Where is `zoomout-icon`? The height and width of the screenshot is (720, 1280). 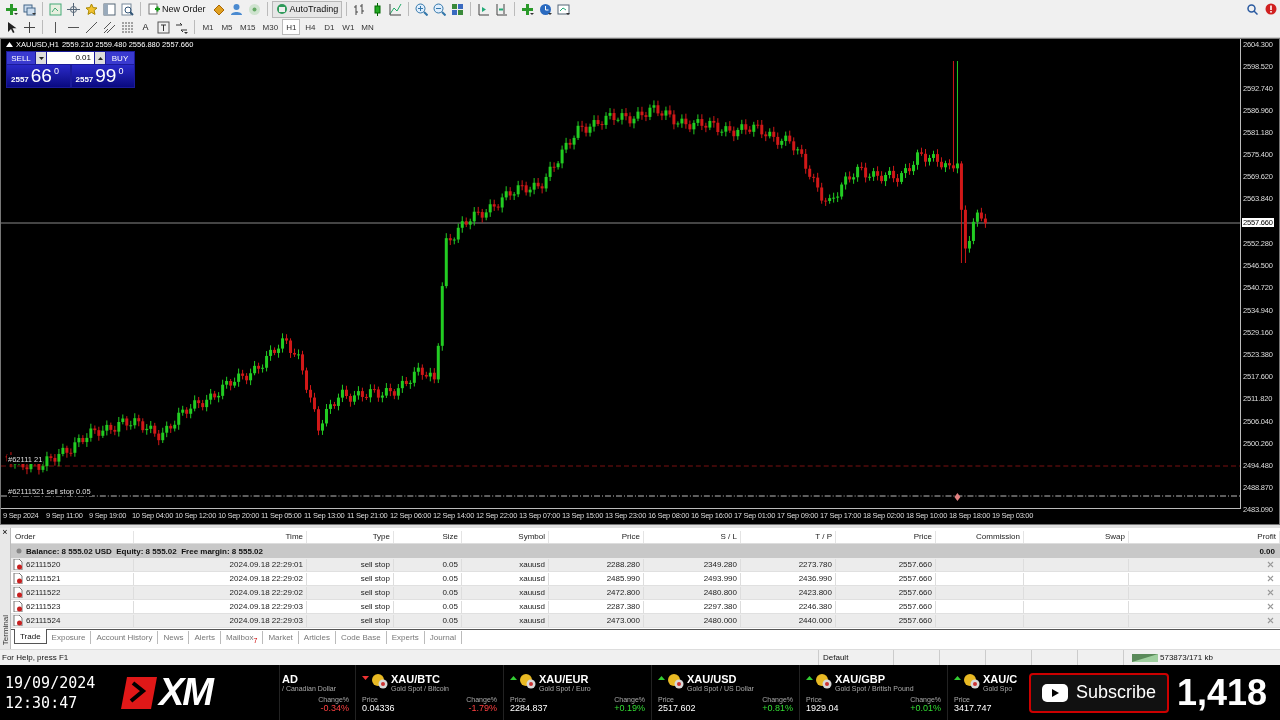 zoomout-icon is located at coordinates (440, 9).